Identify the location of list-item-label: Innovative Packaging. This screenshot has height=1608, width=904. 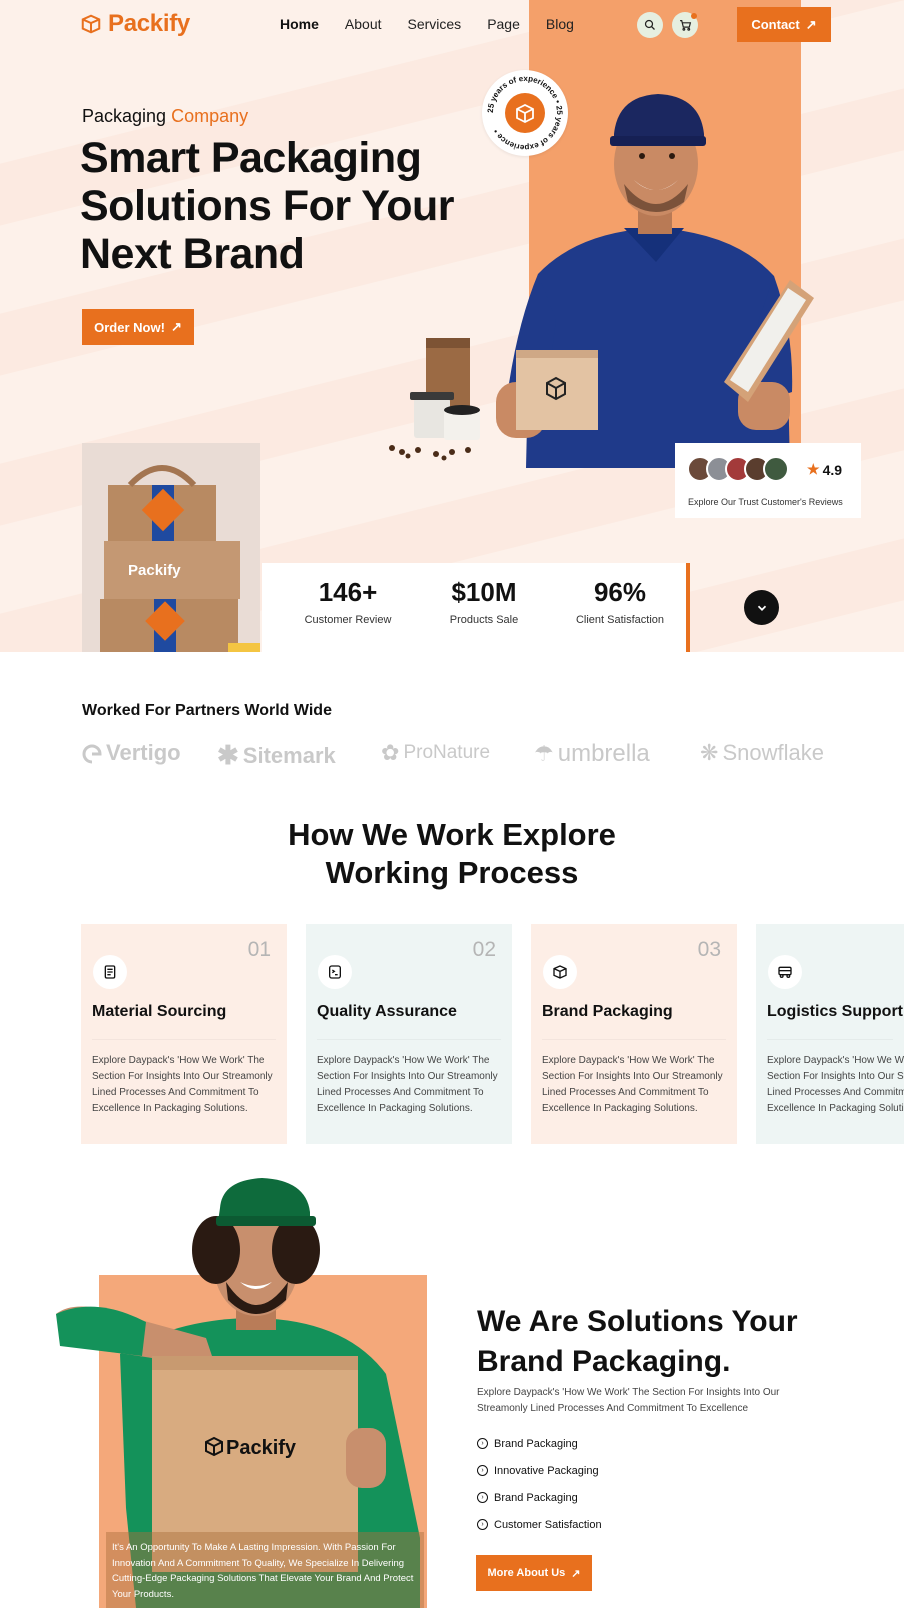
(546, 1470).